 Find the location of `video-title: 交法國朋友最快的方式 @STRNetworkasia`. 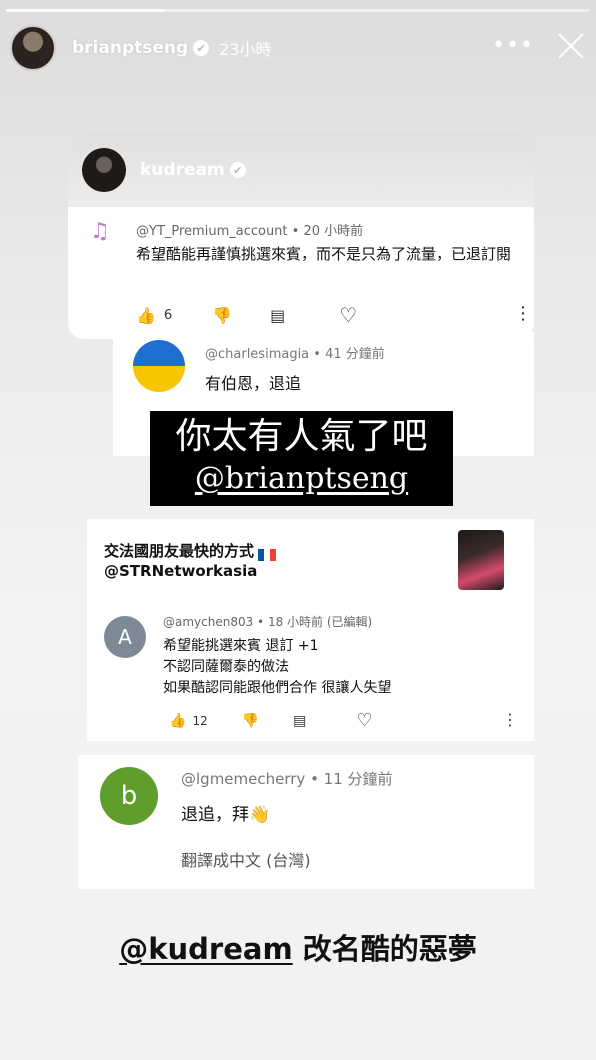

video-title: 交法國朋友最快的方式 @STRNetworkasia is located at coordinates (190, 561).